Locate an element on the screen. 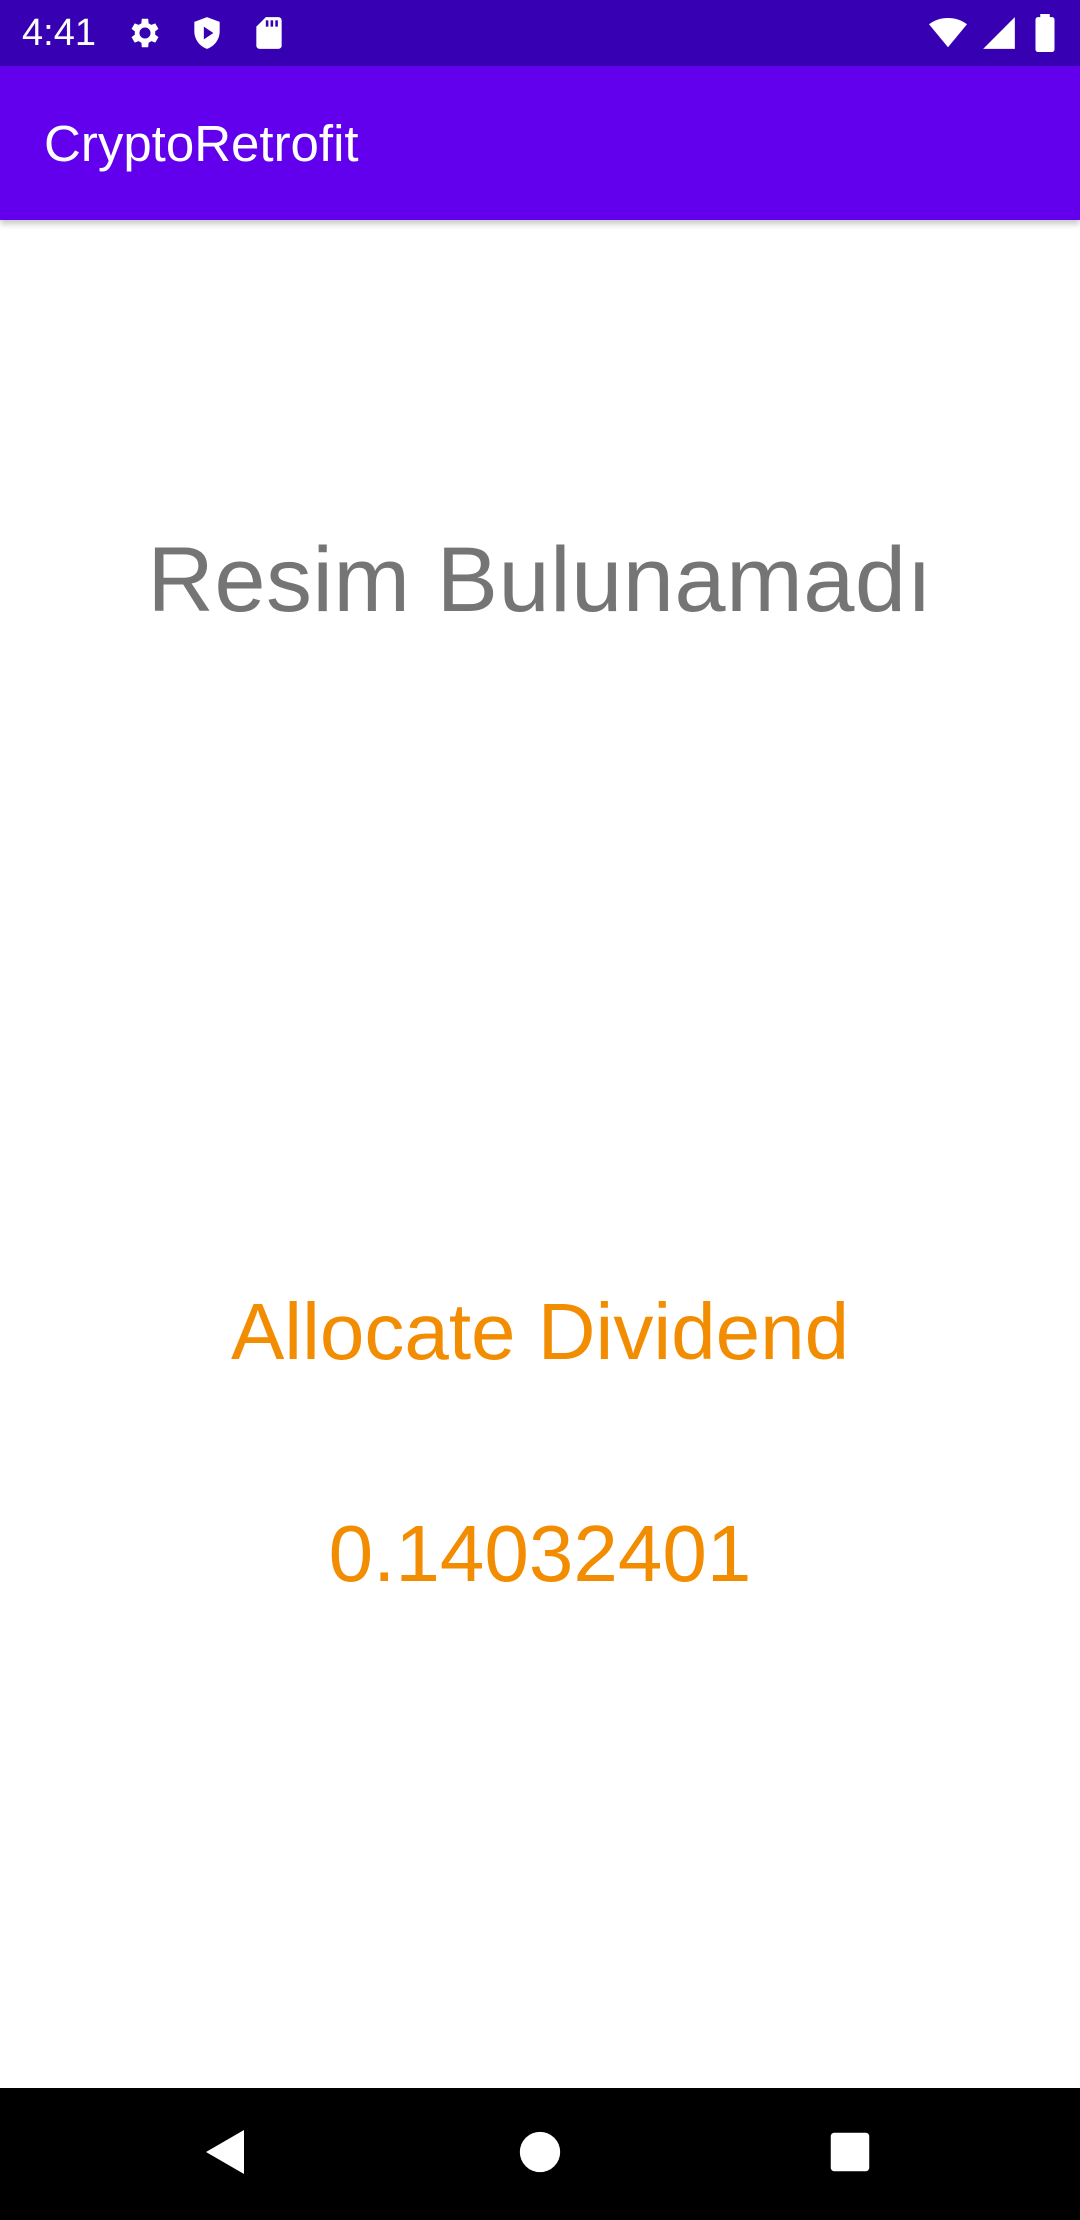 This screenshot has height=2220, width=1080. home-button is located at coordinates (540, 2154).